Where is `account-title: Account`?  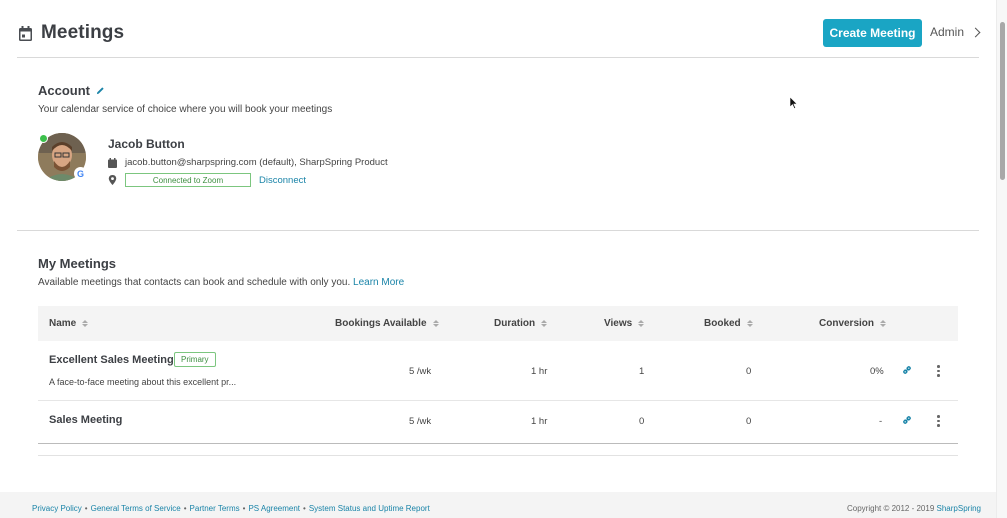
account-title: Account is located at coordinates (64, 90).